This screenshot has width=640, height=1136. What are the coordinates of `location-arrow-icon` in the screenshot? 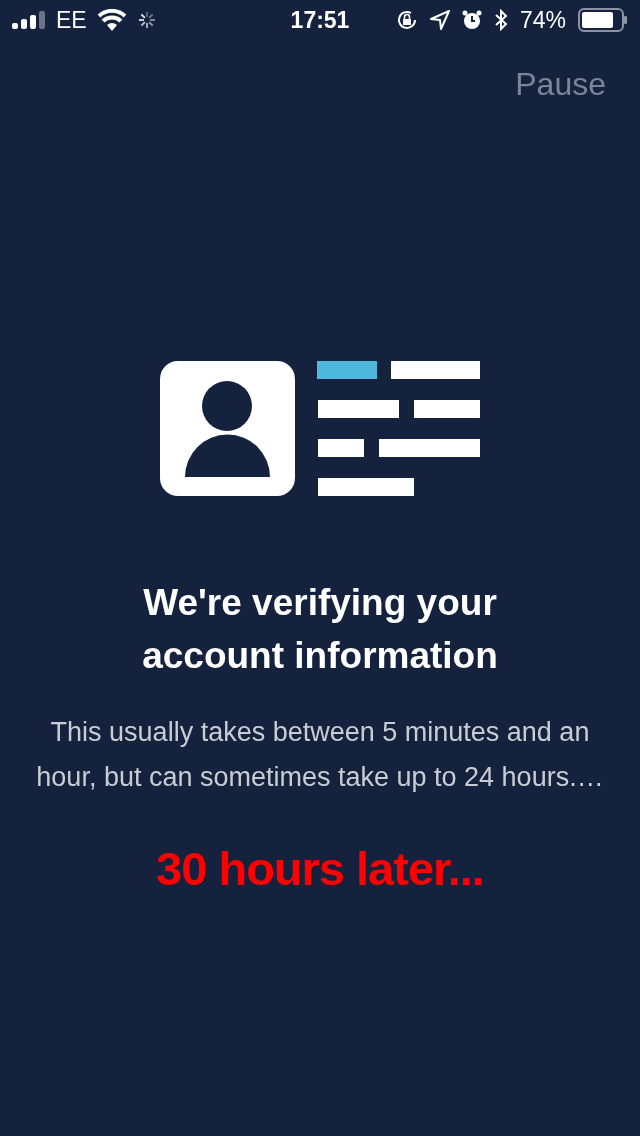 It's located at (439, 20).